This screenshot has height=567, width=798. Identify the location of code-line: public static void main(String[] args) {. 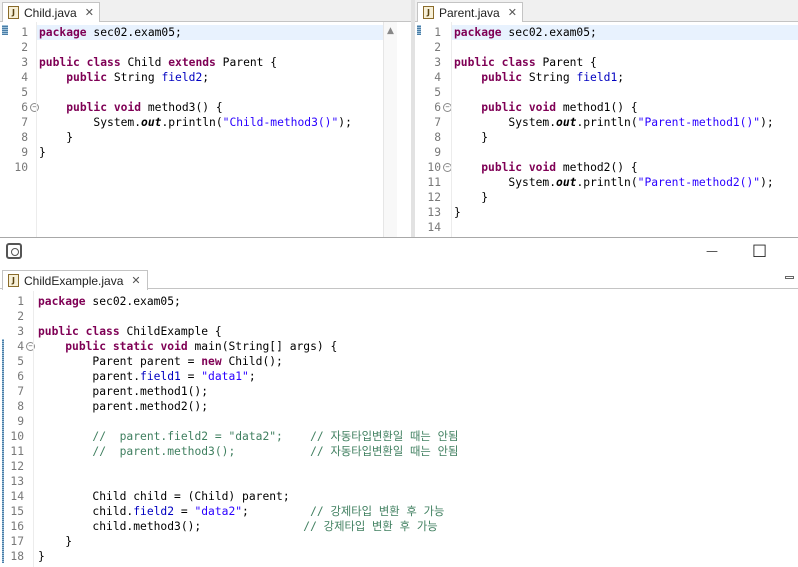
(248, 346).